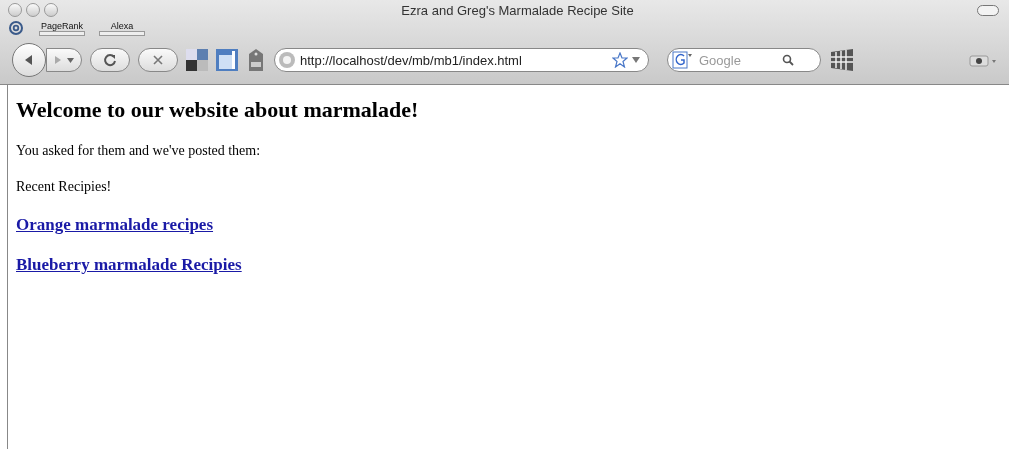  I want to click on close-icon, so click(158, 60).